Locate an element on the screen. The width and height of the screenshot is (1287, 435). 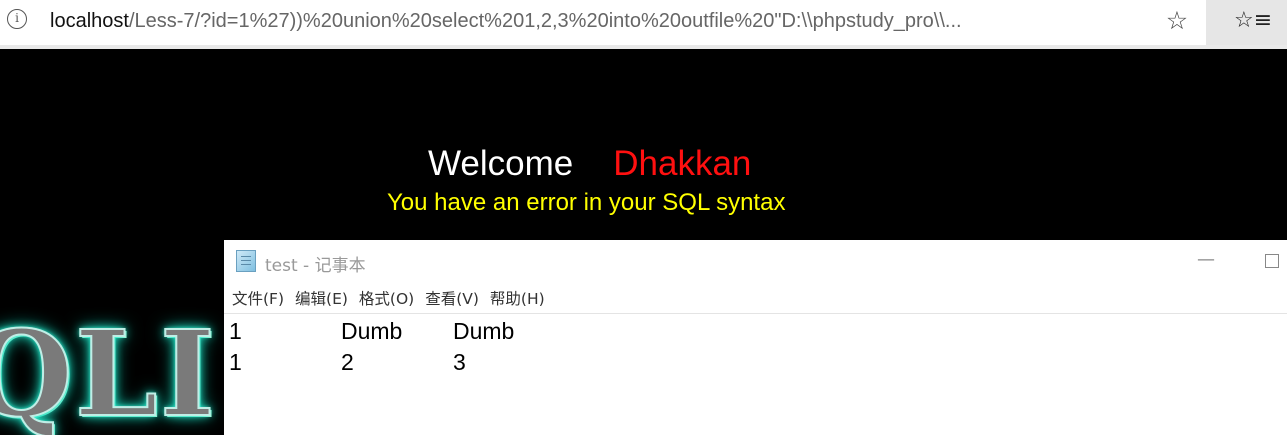
text-line: 1 Dumb Dumb is located at coordinates (397, 331).